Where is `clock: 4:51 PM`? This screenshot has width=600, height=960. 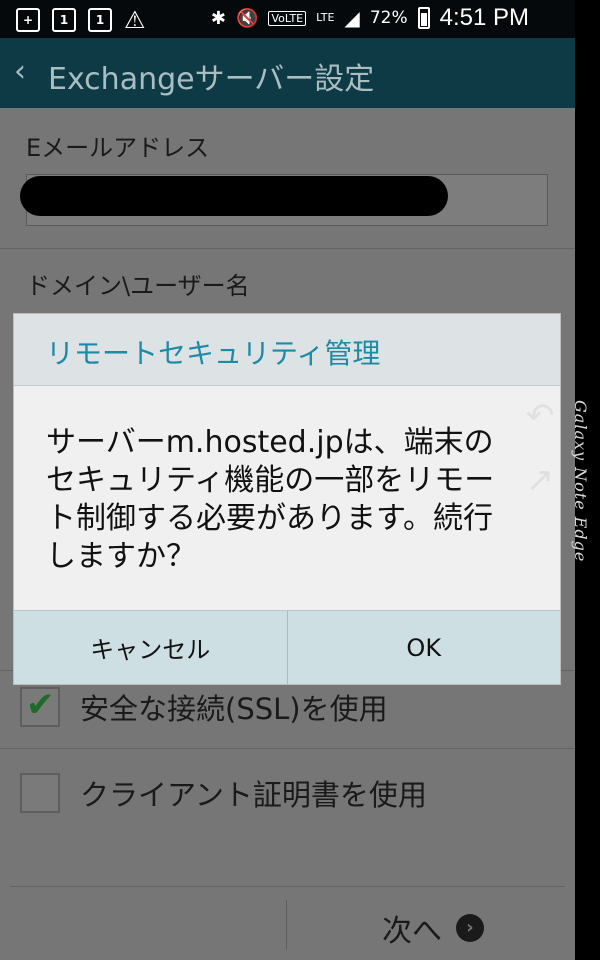
clock: 4:51 PM is located at coordinates (484, 17).